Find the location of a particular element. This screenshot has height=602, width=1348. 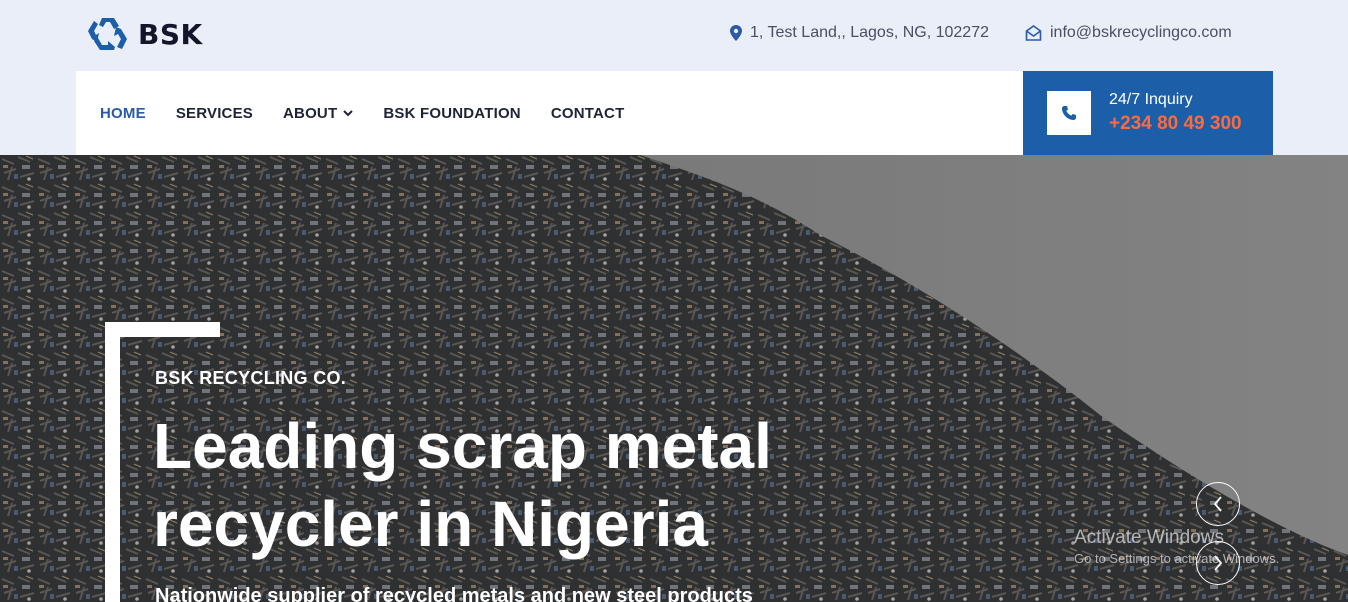

inquiry-box: 24/7 Inquiry +234 80 49 300 is located at coordinates (1148, 113).